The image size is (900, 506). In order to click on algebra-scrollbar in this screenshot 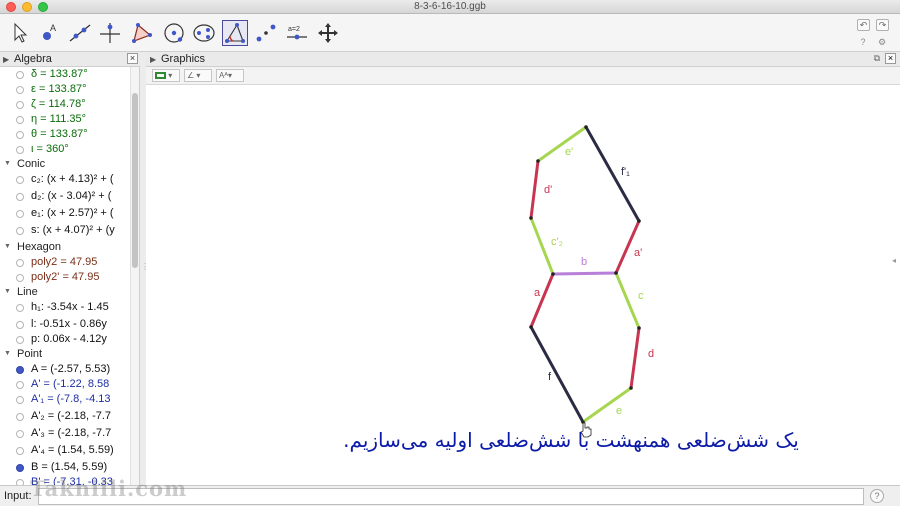, I will do `click(134, 276)`.